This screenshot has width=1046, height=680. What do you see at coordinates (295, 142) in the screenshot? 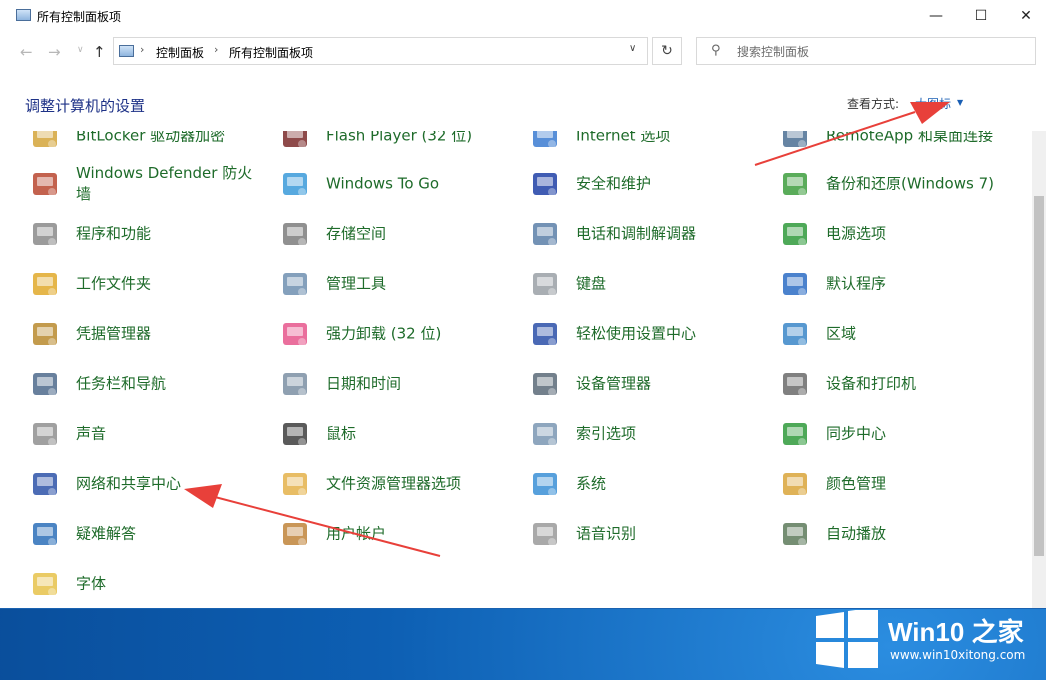
I see `flash-icon` at bounding box center [295, 142].